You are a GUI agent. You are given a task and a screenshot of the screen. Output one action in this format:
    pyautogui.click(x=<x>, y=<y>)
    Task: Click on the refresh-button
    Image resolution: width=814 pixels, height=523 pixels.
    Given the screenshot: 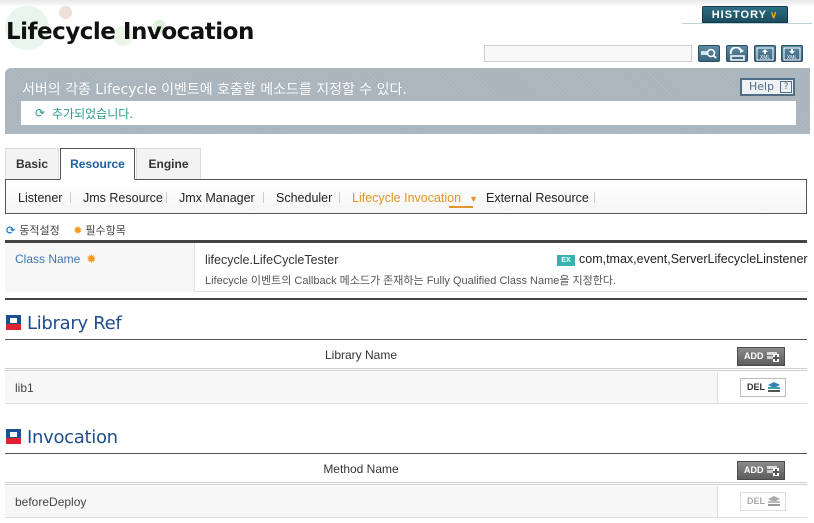 What is the action you would take?
    pyautogui.click(x=737, y=53)
    